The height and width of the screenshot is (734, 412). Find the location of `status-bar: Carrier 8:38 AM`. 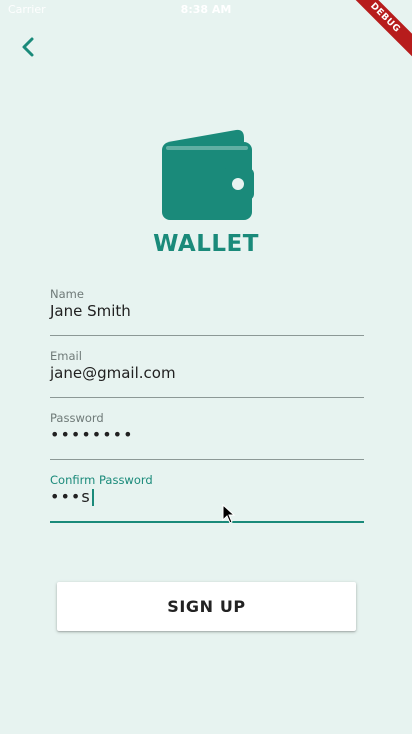

status-bar: Carrier 8:38 AM is located at coordinates (206, 11).